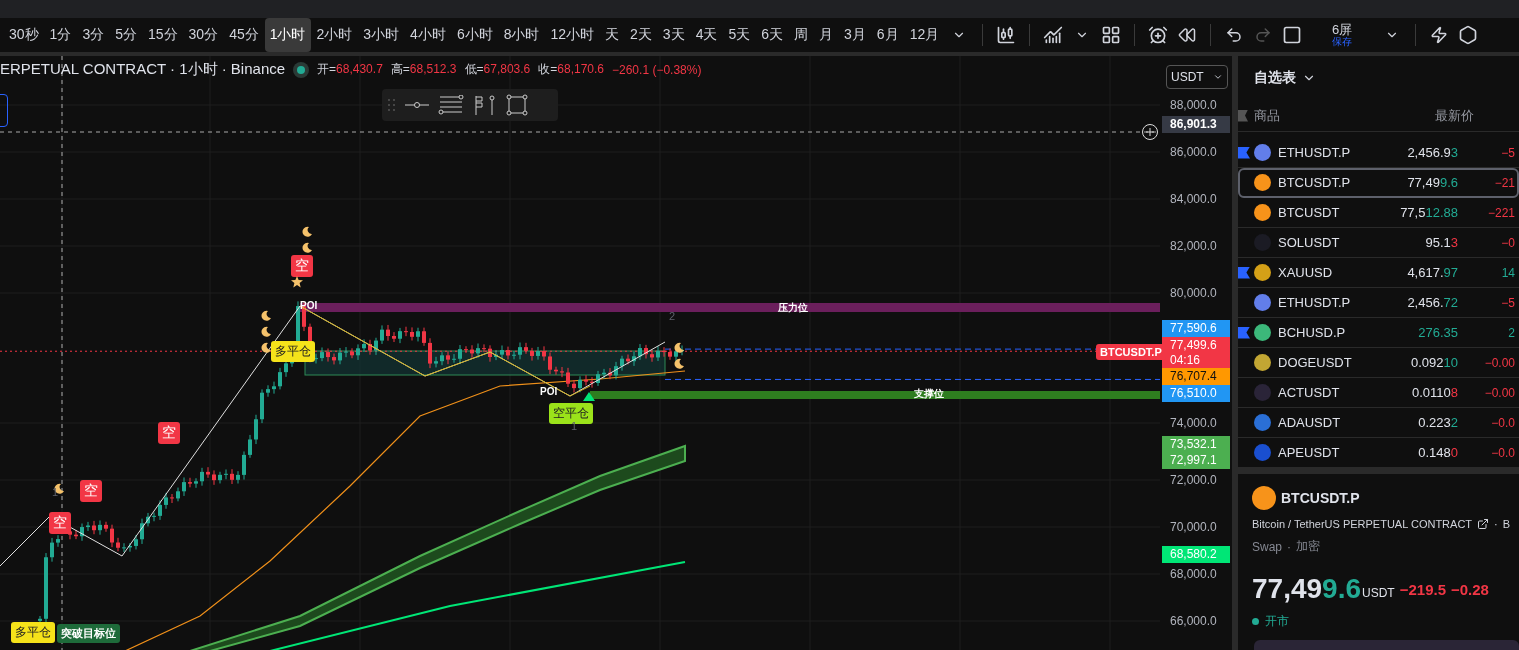 This screenshot has width=1519, height=650. Describe the element at coordinates (1428, 212) in the screenshot. I see `last-price: 77,512.88` at that location.